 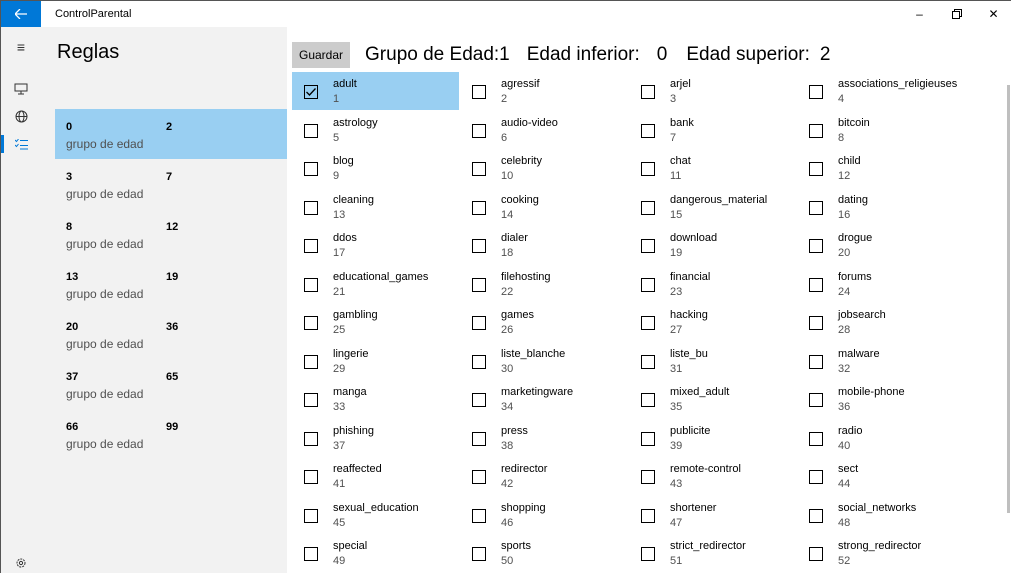 What do you see at coordinates (375, 91) in the screenshot?
I see `category-item: adult 1` at bounding box center [375, 91].